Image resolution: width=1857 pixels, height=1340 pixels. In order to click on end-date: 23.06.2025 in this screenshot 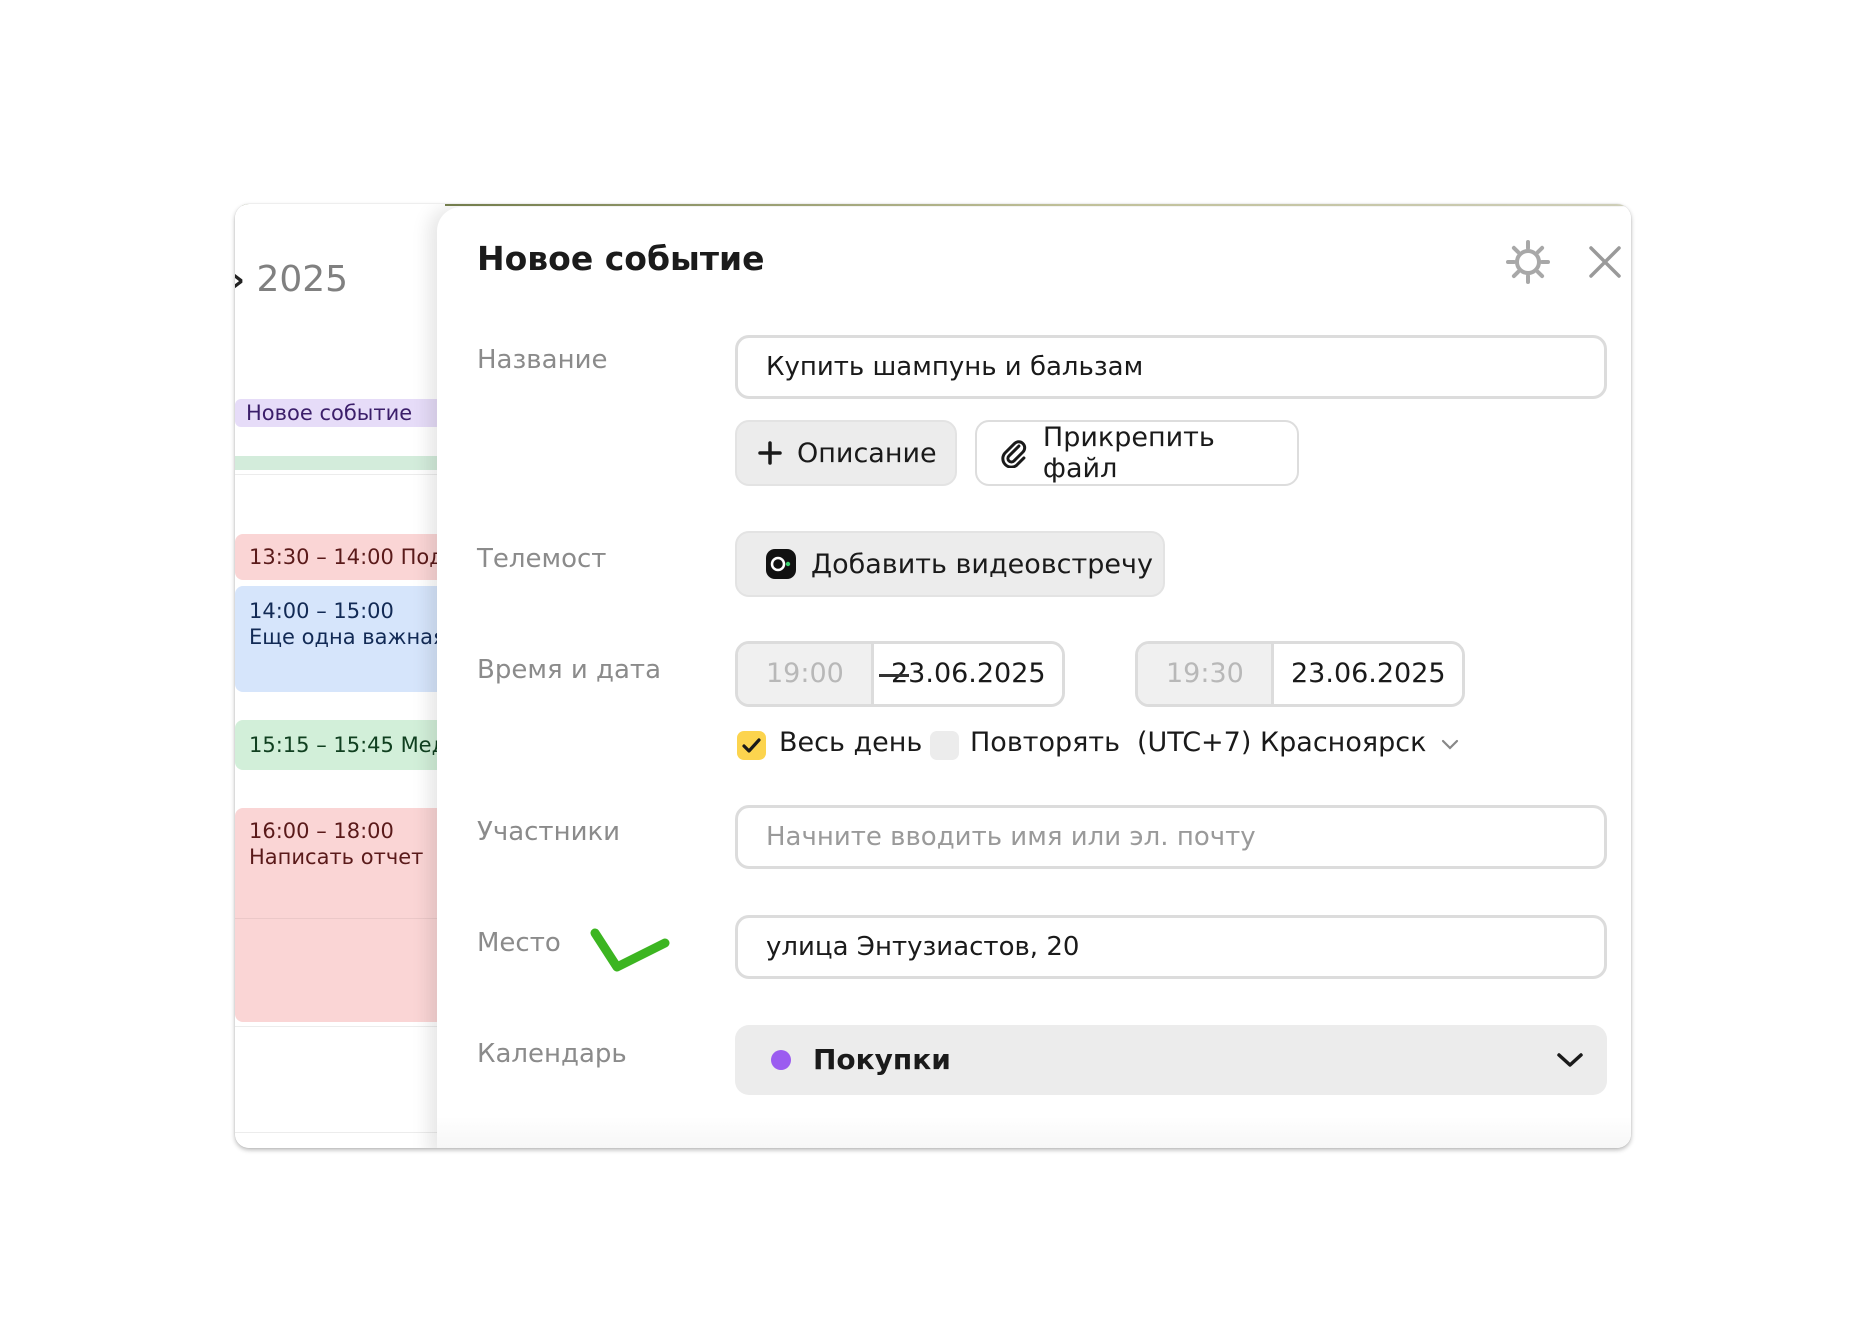, I will do `click(1366, 674)`.